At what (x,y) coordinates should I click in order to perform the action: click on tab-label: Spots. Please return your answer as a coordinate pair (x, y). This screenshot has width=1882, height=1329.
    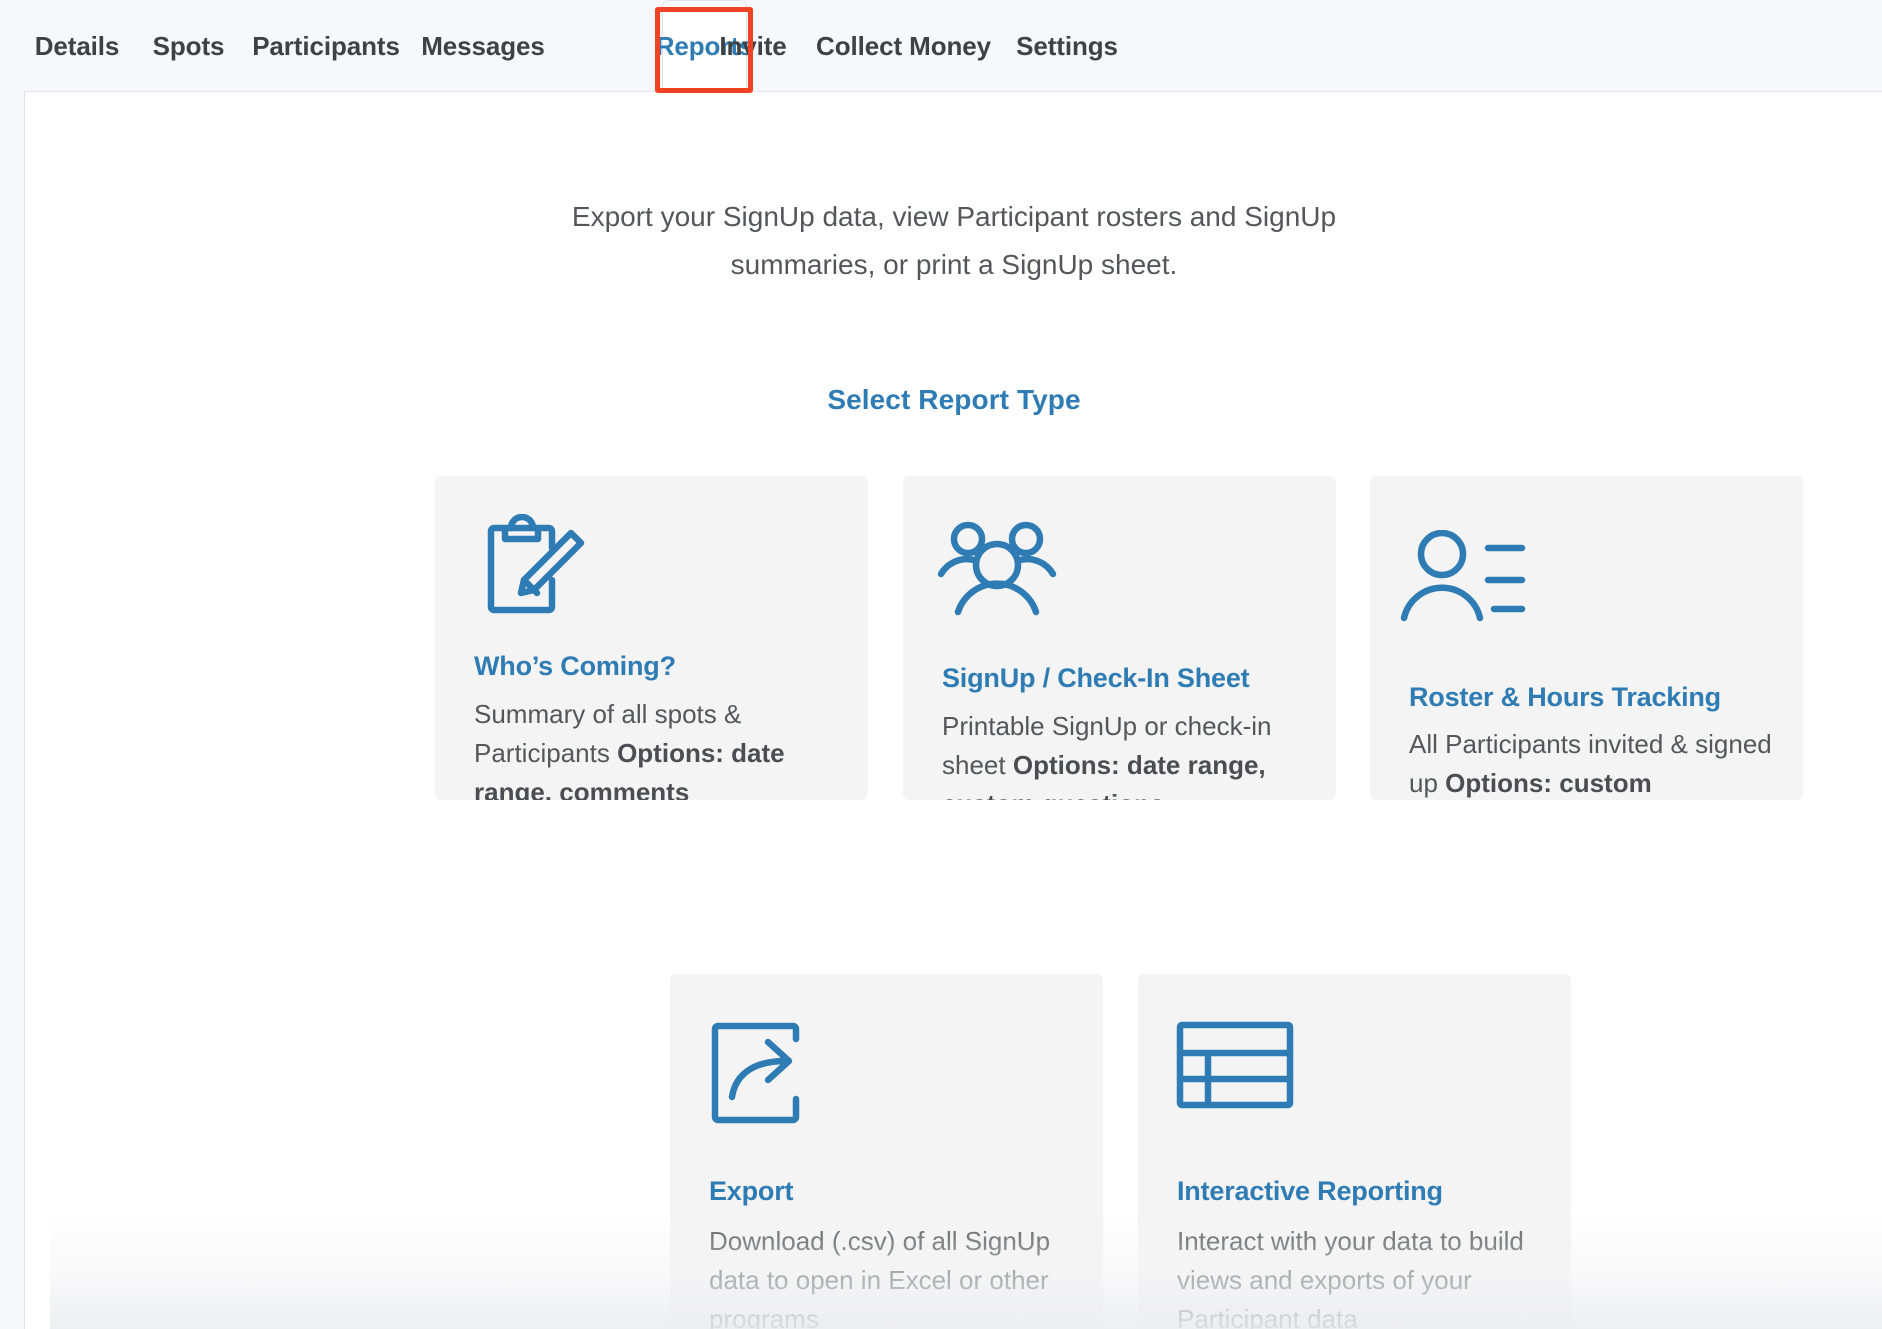
    Looking at the image, I should click on (188, 45).